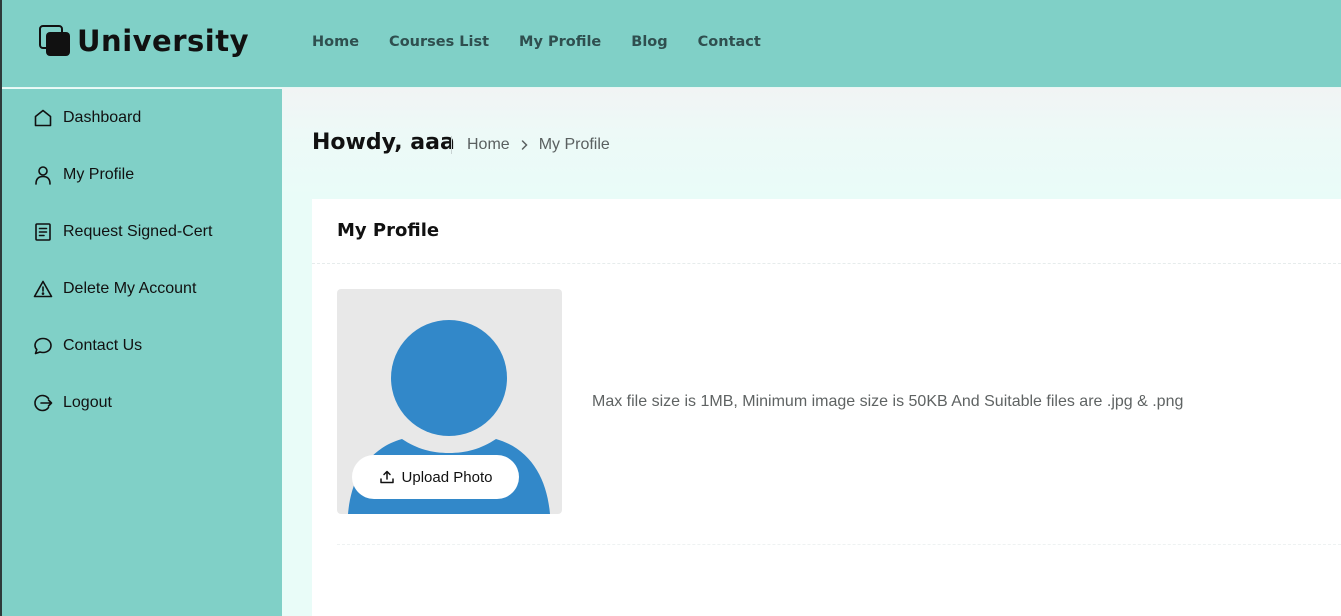  Describe the element at coordinates (524, 145) in the screenshot. I see `chevron-right-icon` at that location.